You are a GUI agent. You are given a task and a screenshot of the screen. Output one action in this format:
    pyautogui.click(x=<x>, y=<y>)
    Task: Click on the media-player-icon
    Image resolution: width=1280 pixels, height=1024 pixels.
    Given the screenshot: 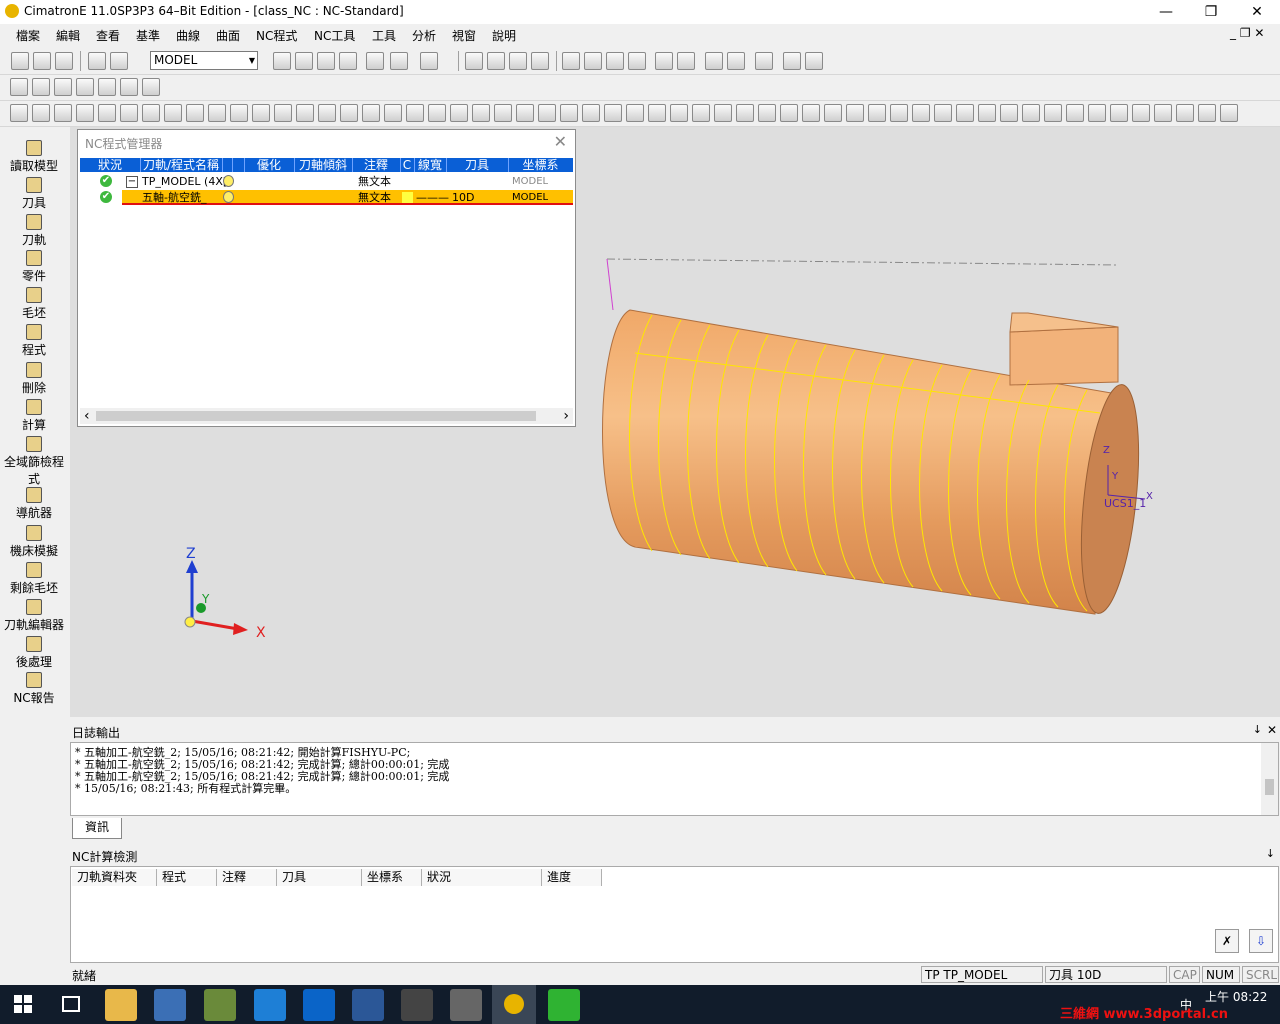 What is the action you would take?
    pyautogui.click(x=170, y=1005)
    